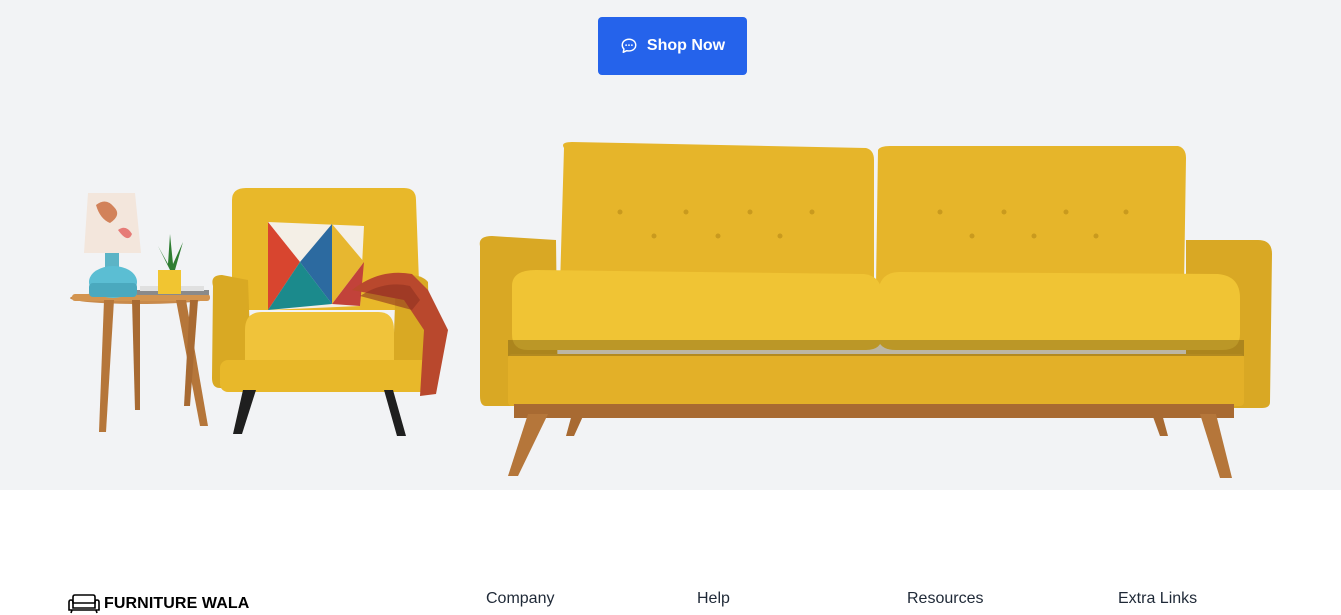 The height and width of the screenshot is (615, 1341). What do you see at coordinates (629, 46) in the screenshot?
I see `chat-bubble-icon` at bounding box center [629, 46].